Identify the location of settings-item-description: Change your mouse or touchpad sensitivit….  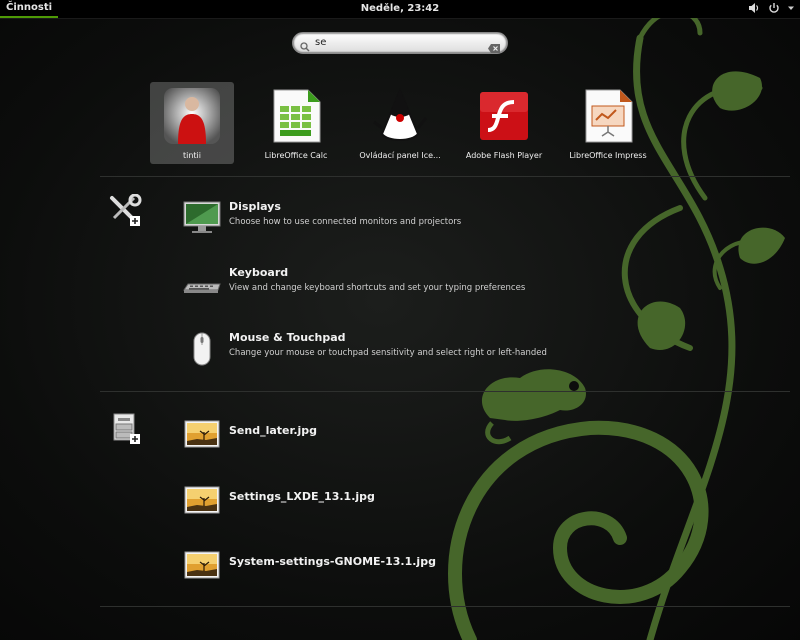
(388, 353).